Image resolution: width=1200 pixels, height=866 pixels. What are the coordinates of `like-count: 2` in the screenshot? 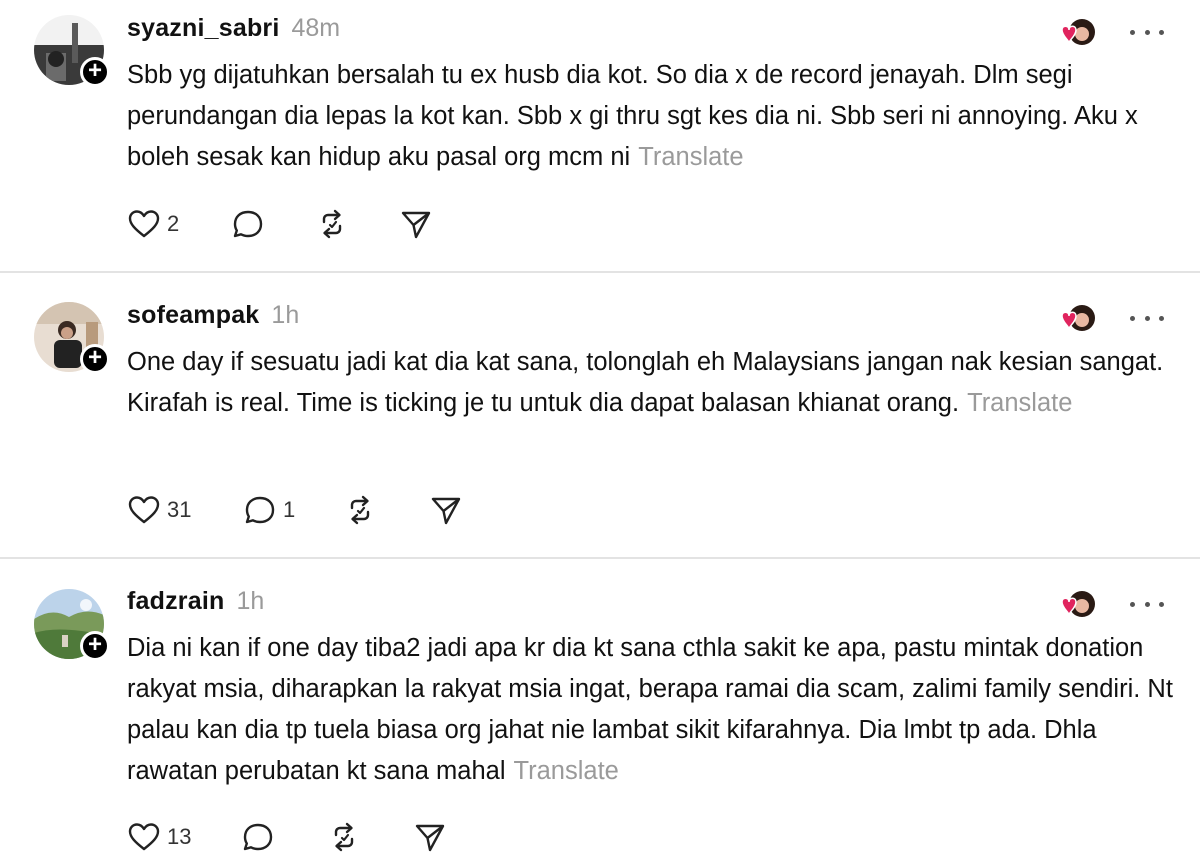 It's located at (173, 223).